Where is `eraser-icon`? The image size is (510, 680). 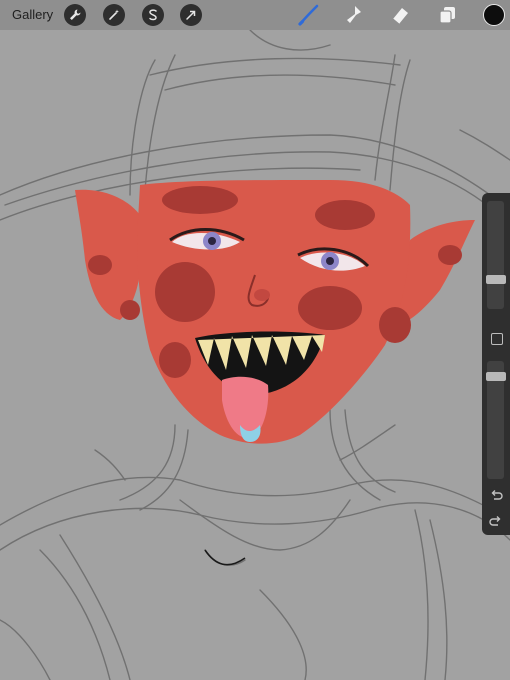
eraser-icon is located at coordinates (400, 15).